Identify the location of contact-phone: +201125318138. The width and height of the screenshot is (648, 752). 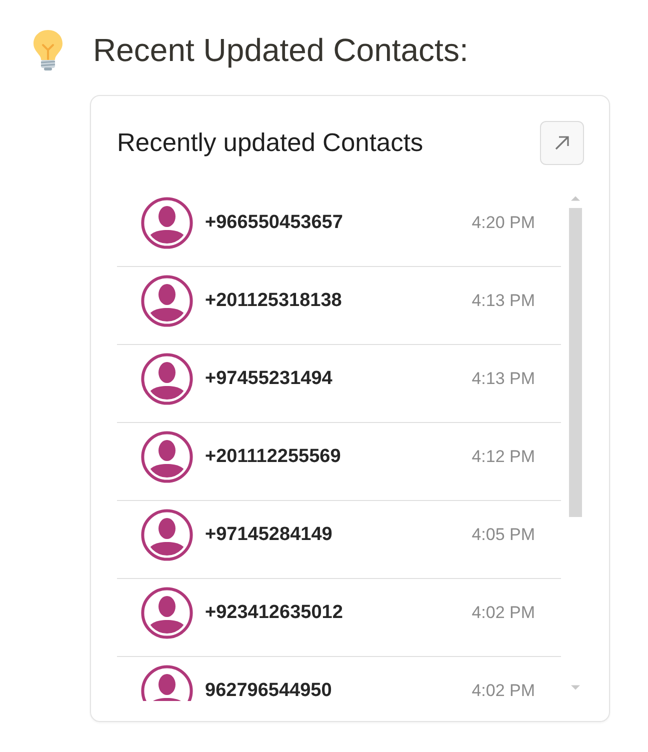
(273, 301).